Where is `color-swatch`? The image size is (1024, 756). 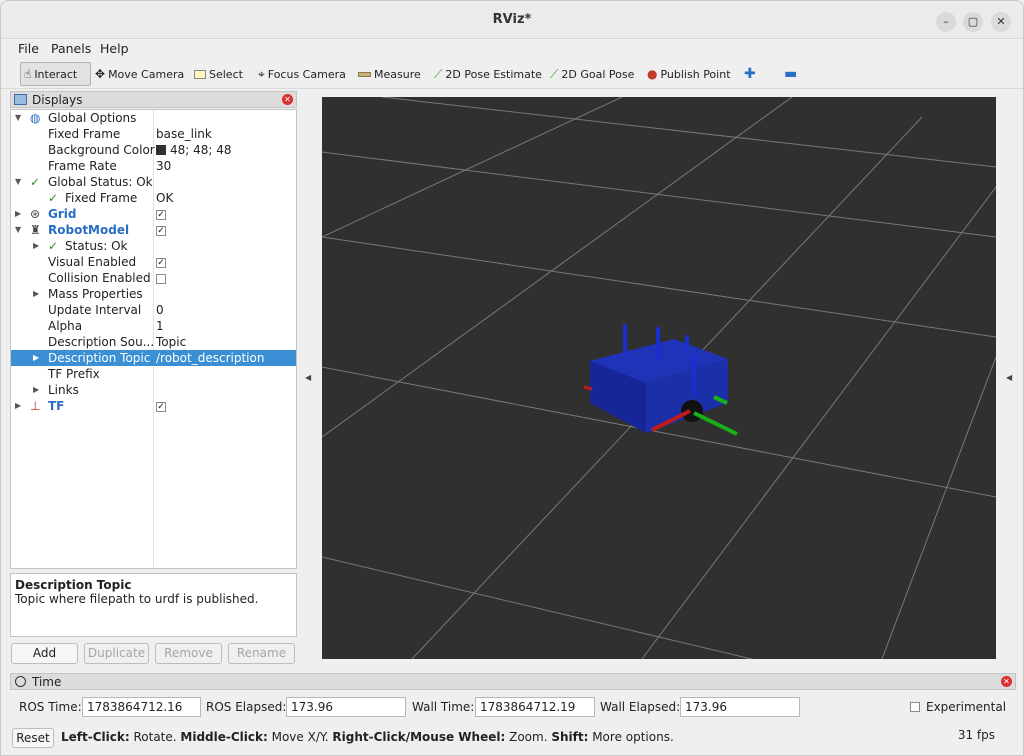
color-swatch is located at coordinates (161, 150).